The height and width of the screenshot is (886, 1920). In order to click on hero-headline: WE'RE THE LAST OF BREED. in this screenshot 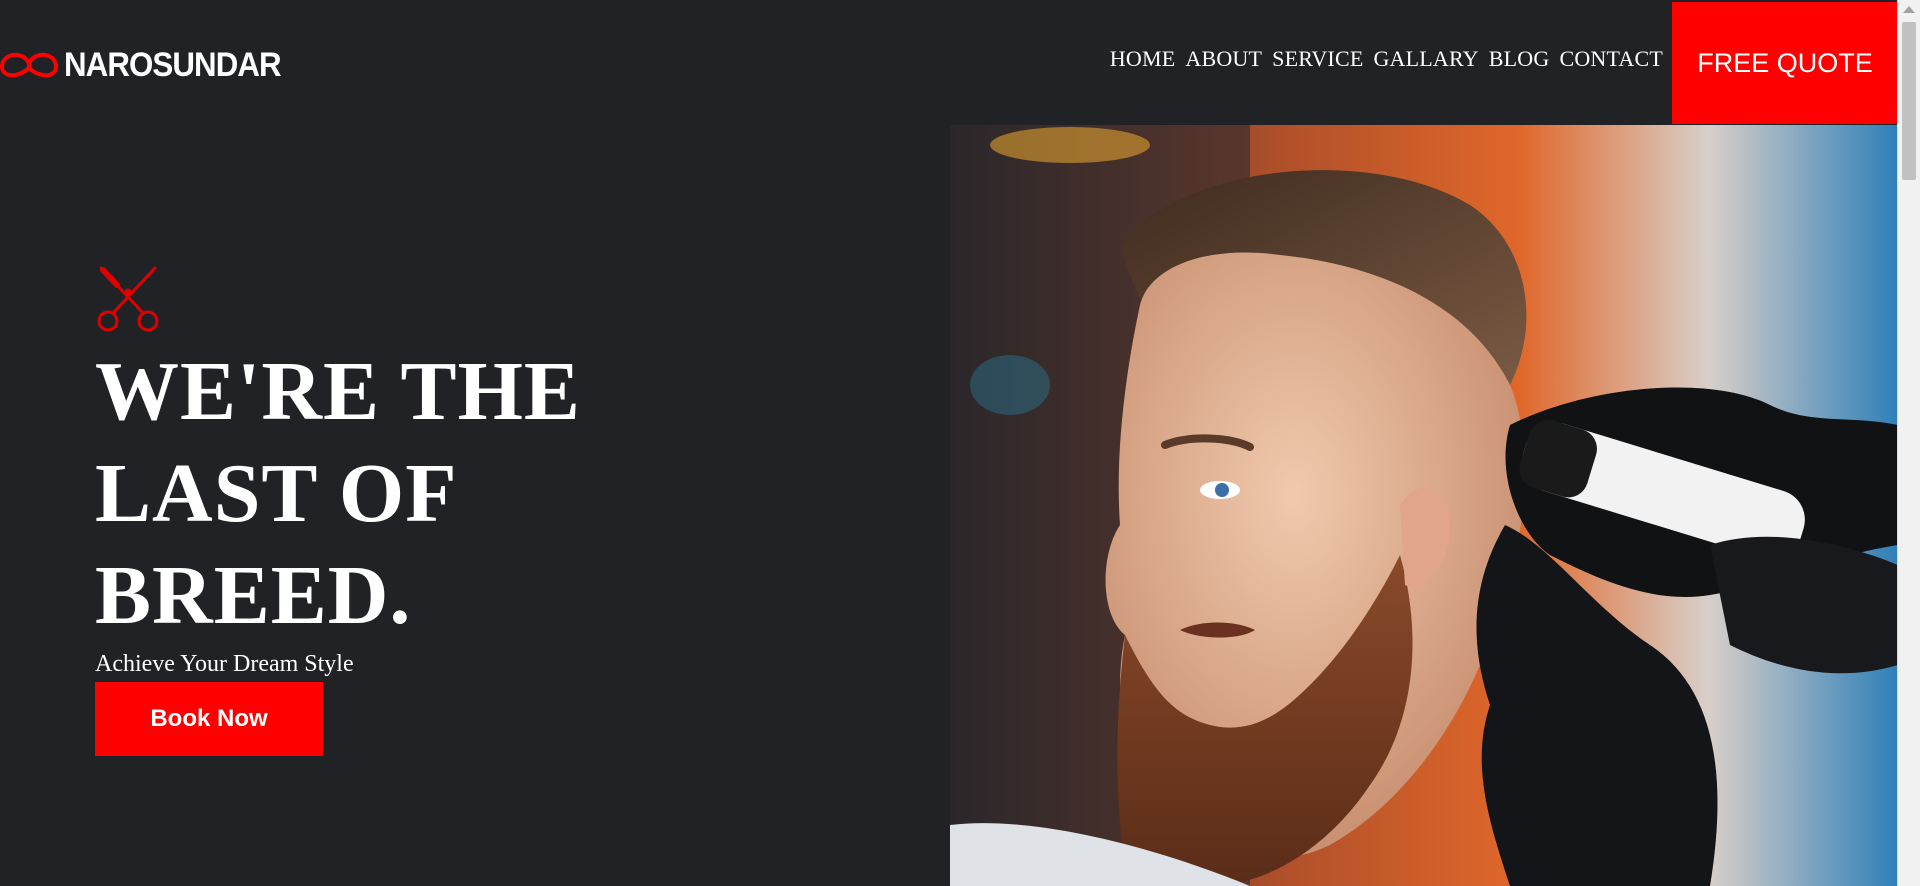, I will do `click(375, 494)`.